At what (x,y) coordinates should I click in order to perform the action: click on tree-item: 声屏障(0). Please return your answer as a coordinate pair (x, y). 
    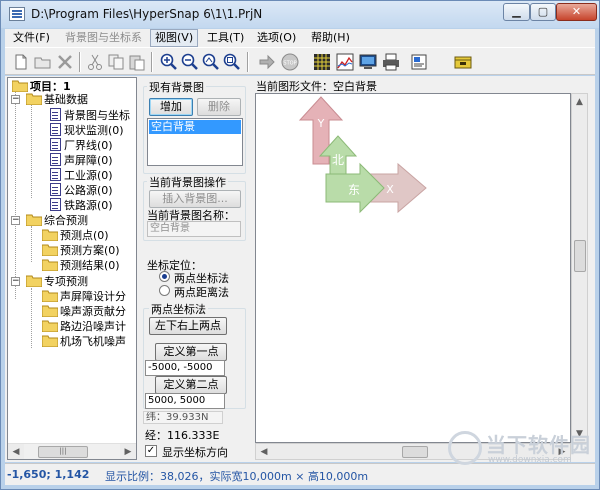
    Looking at the image, I should click on (81, 160).